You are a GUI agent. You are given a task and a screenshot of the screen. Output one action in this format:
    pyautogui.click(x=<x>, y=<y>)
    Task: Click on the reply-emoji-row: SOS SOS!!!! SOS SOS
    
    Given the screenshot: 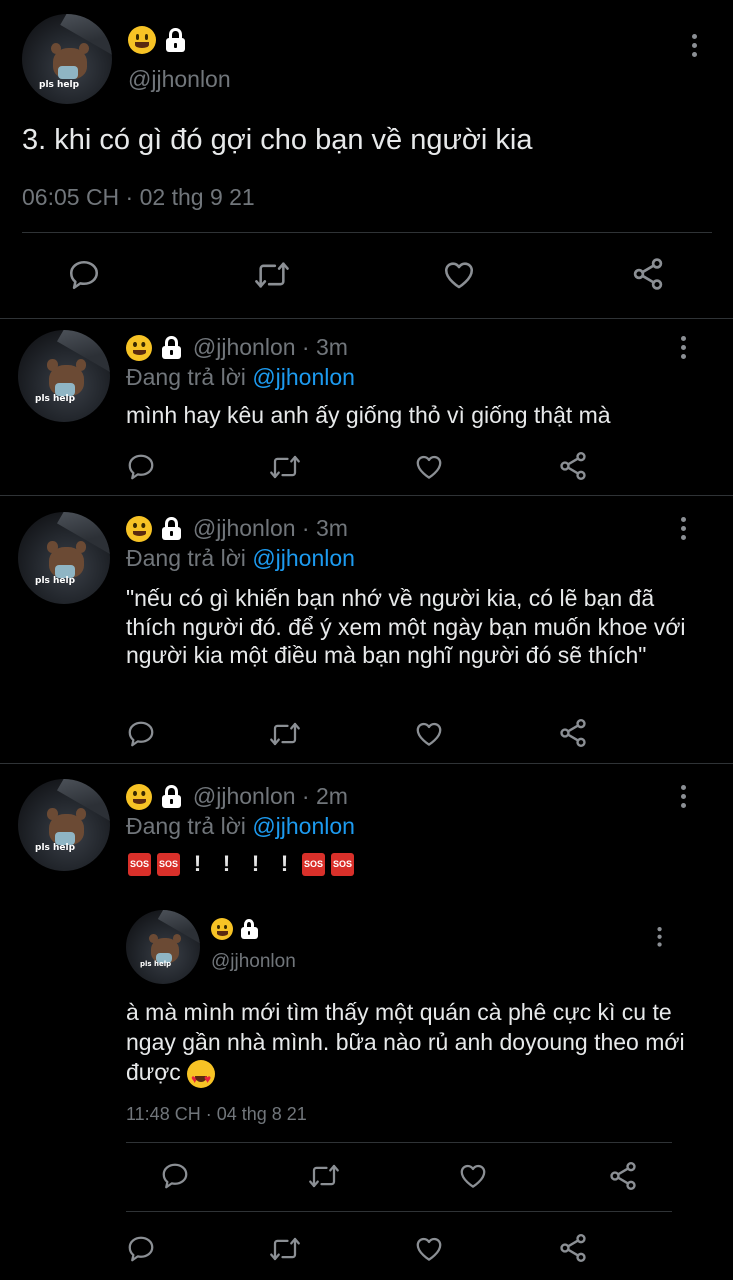 What is the action you would take?
    pyautogui.click(x=244, y=864)
    